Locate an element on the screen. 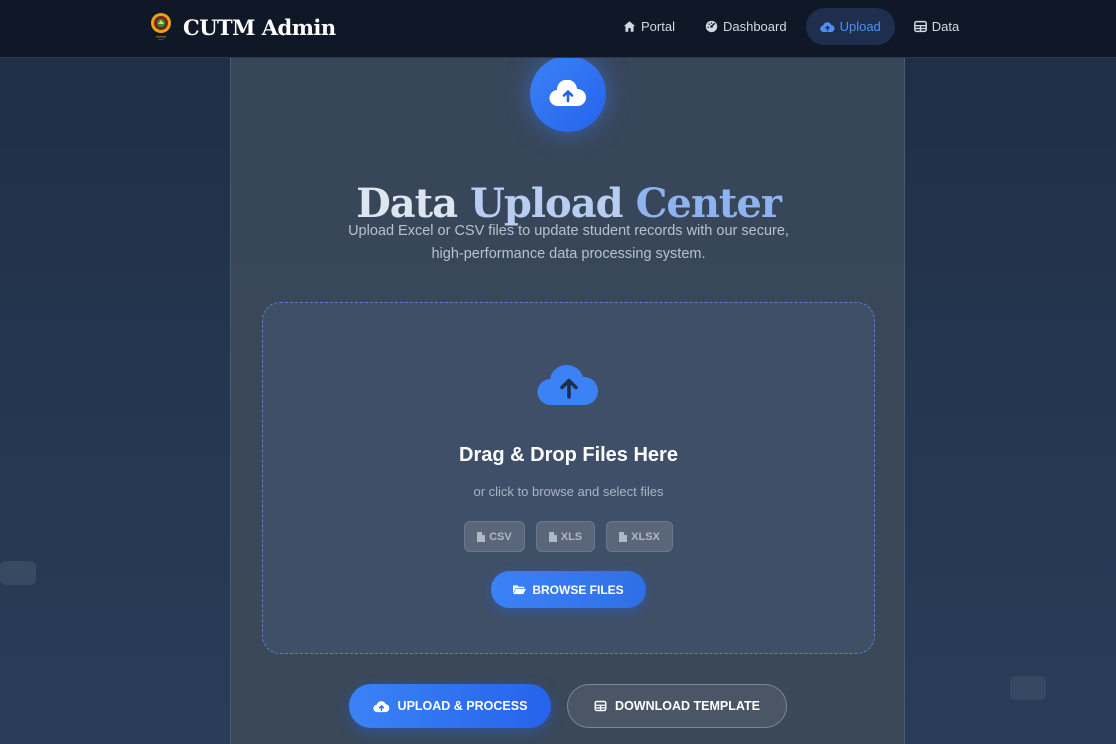 This screenshot has width=1116, height=744. nav-item-dashboard: Dashboard is located at coordinates (746, 26).